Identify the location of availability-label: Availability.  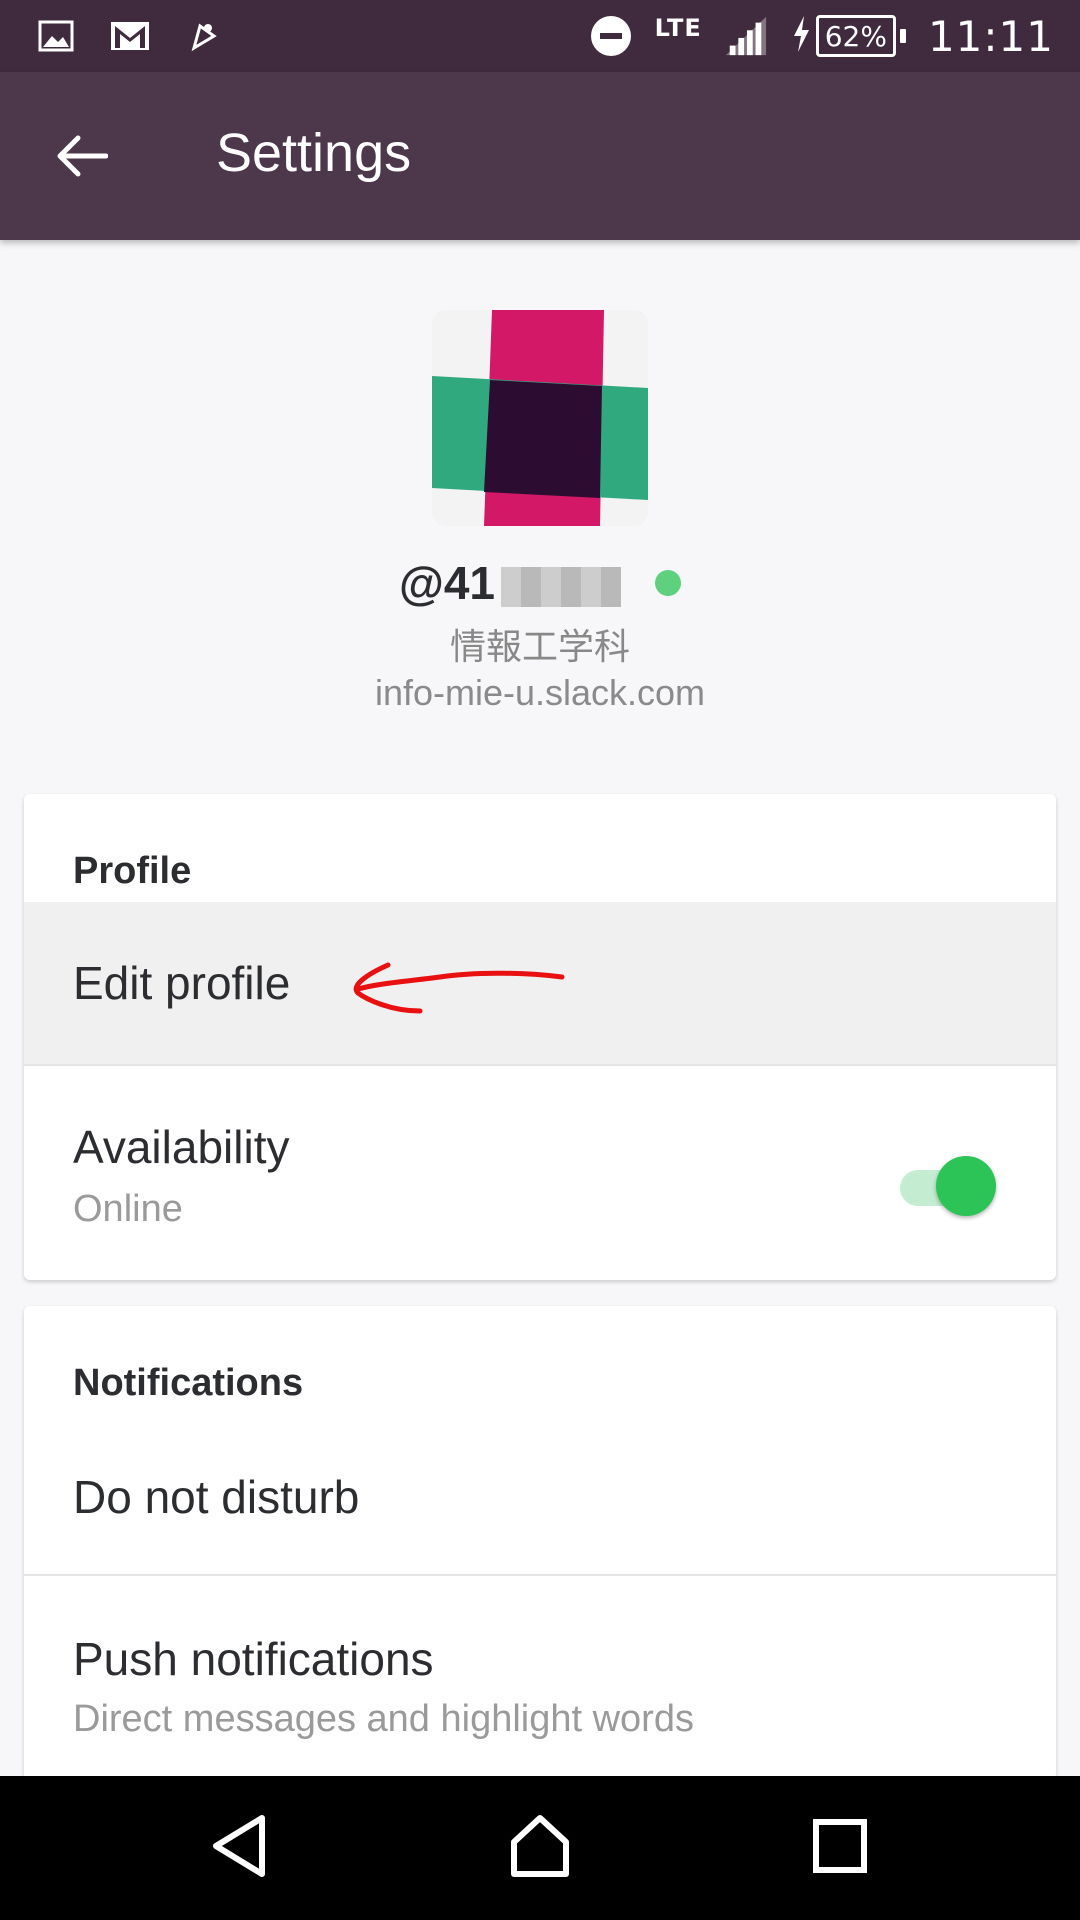
(181, 1147).